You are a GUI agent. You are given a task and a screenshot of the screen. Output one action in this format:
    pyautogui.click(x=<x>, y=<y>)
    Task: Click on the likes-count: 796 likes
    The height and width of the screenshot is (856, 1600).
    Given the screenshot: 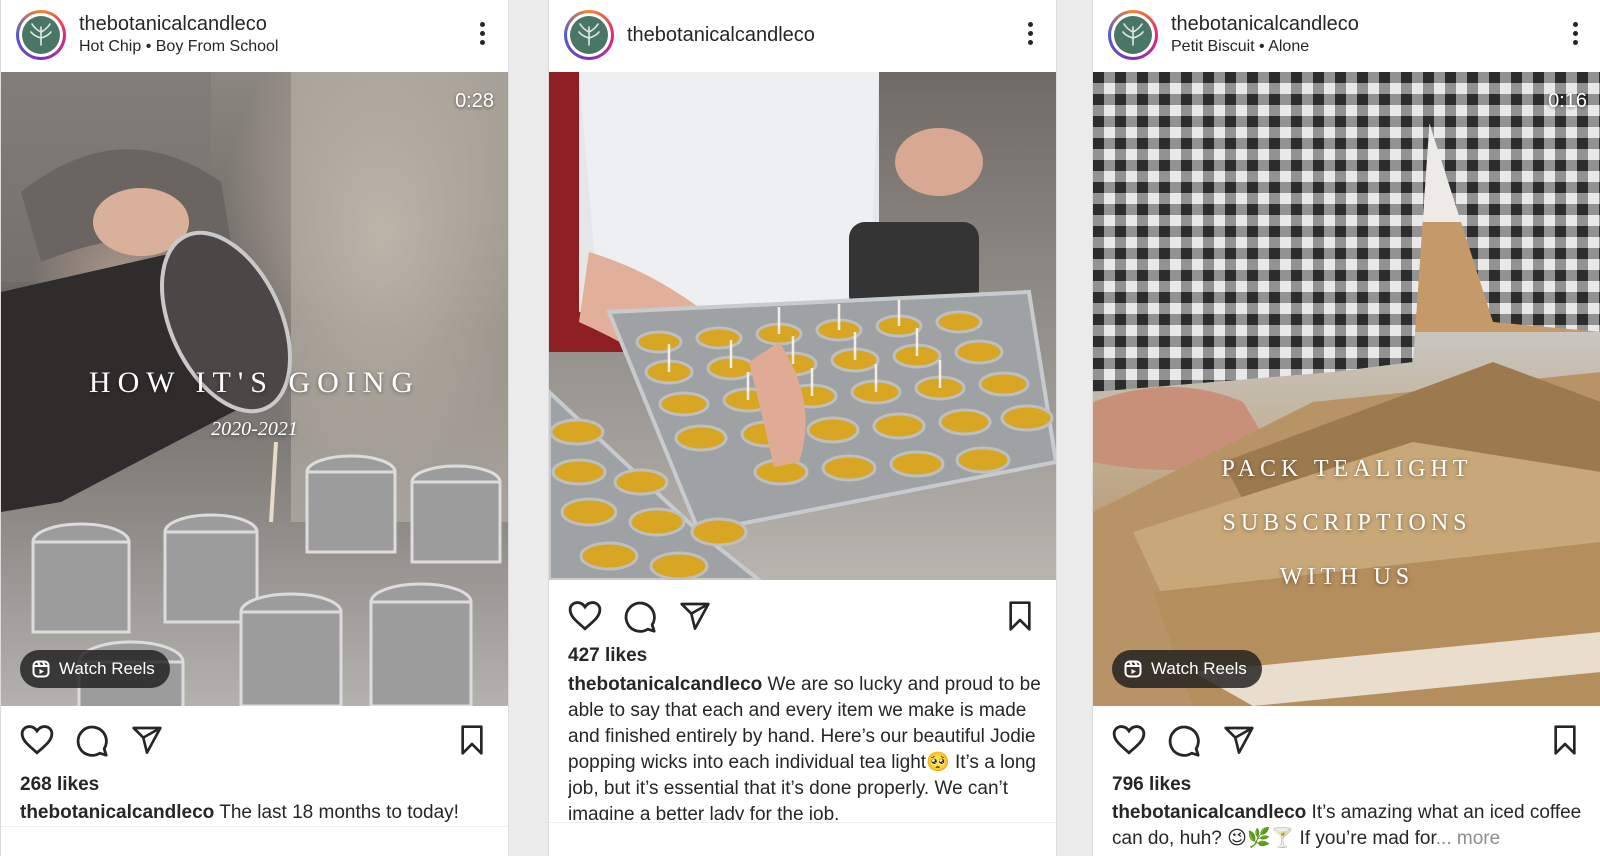 What is the action you would take?
    pyautogui.click(x=1151, y=785)
    